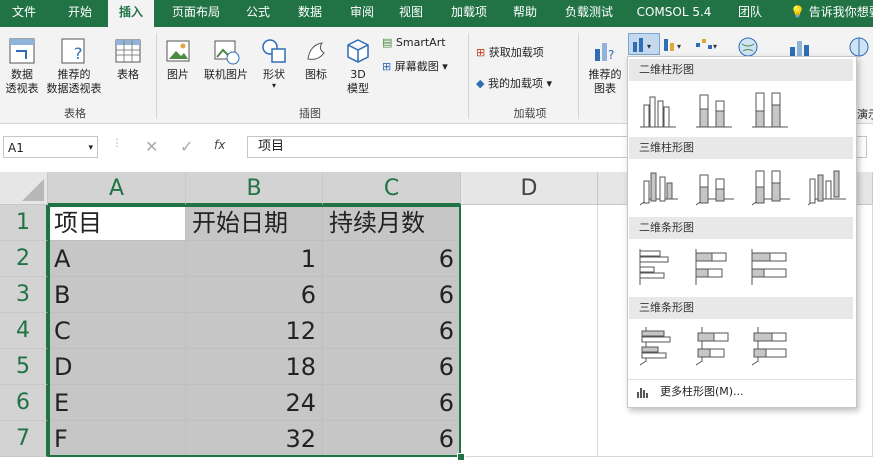 The width and height of the screenshot is (873, 465). What do you see at coordinates (254, 367) in the screenshot?
I see `cell-b5: 18` at bounding box center [254, 367].